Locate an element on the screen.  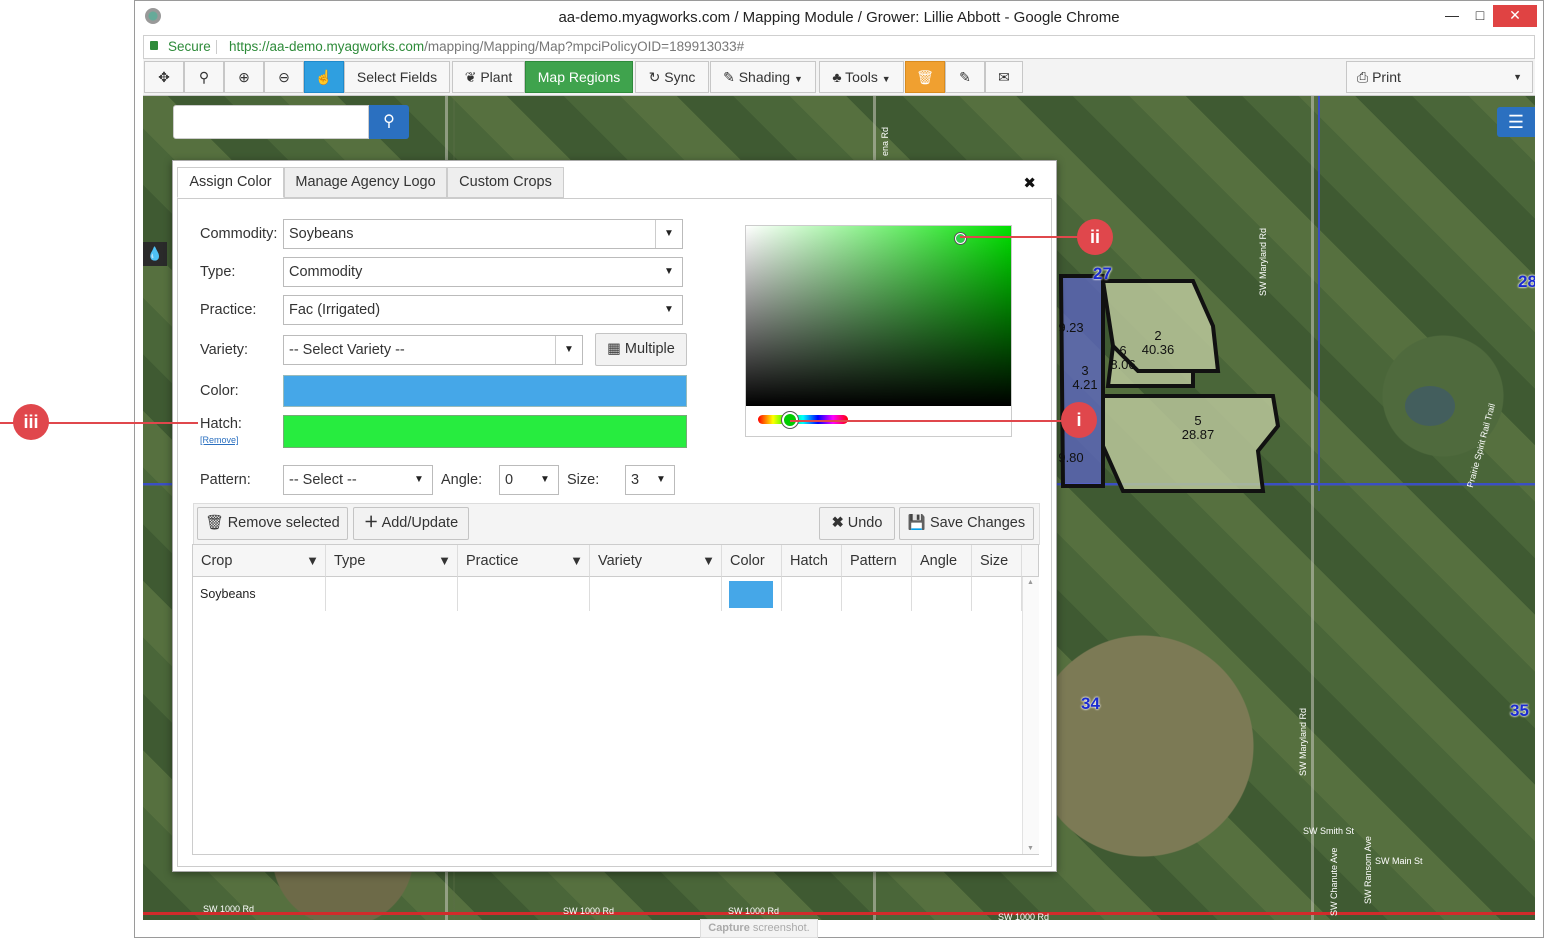
select-fields-button: Select Fields is located at coordinates (397, 77).